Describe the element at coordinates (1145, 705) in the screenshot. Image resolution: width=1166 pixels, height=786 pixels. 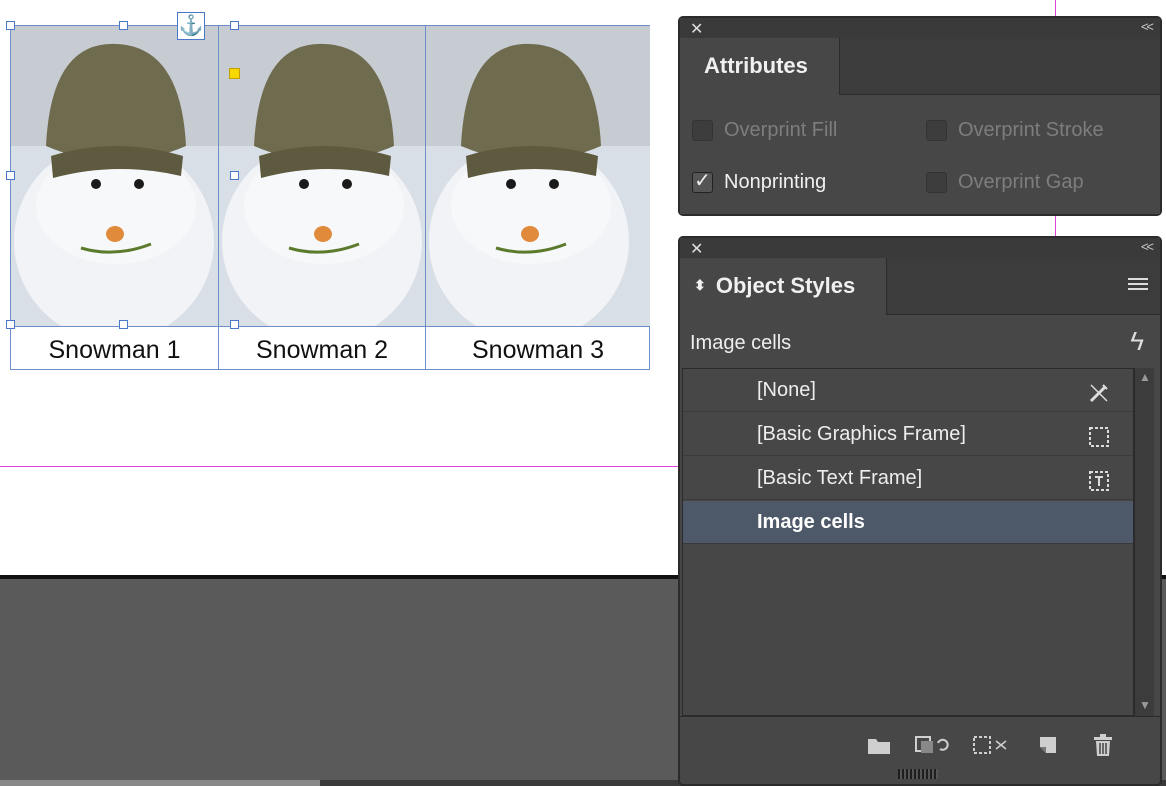
I see `scroll-down-icon: ▼` at that location.